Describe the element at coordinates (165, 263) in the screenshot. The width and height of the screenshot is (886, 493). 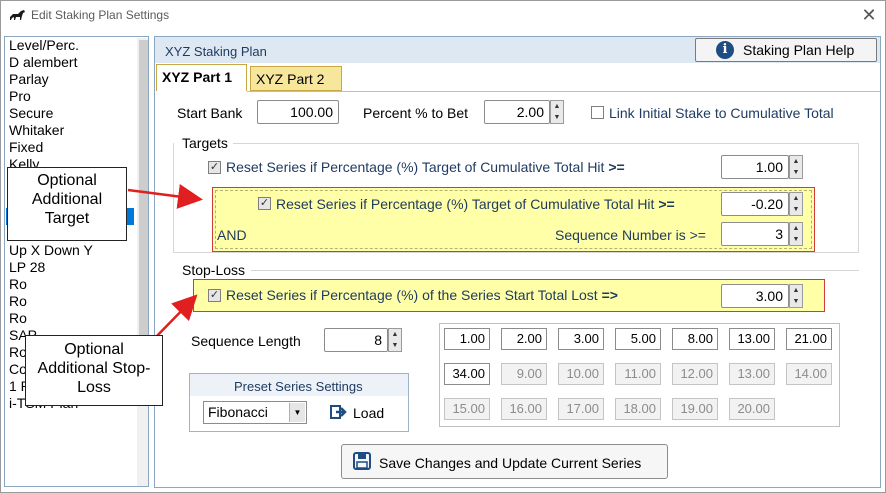
I see `annotation-arrows` at that location.